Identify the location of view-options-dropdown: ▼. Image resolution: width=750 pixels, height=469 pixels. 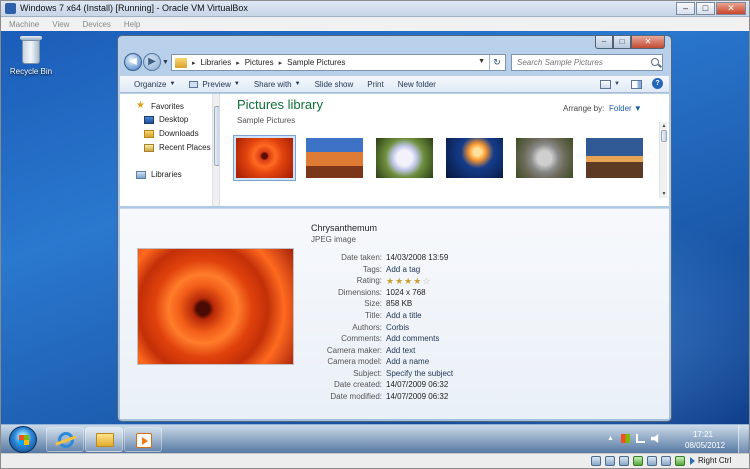
(617, 84).